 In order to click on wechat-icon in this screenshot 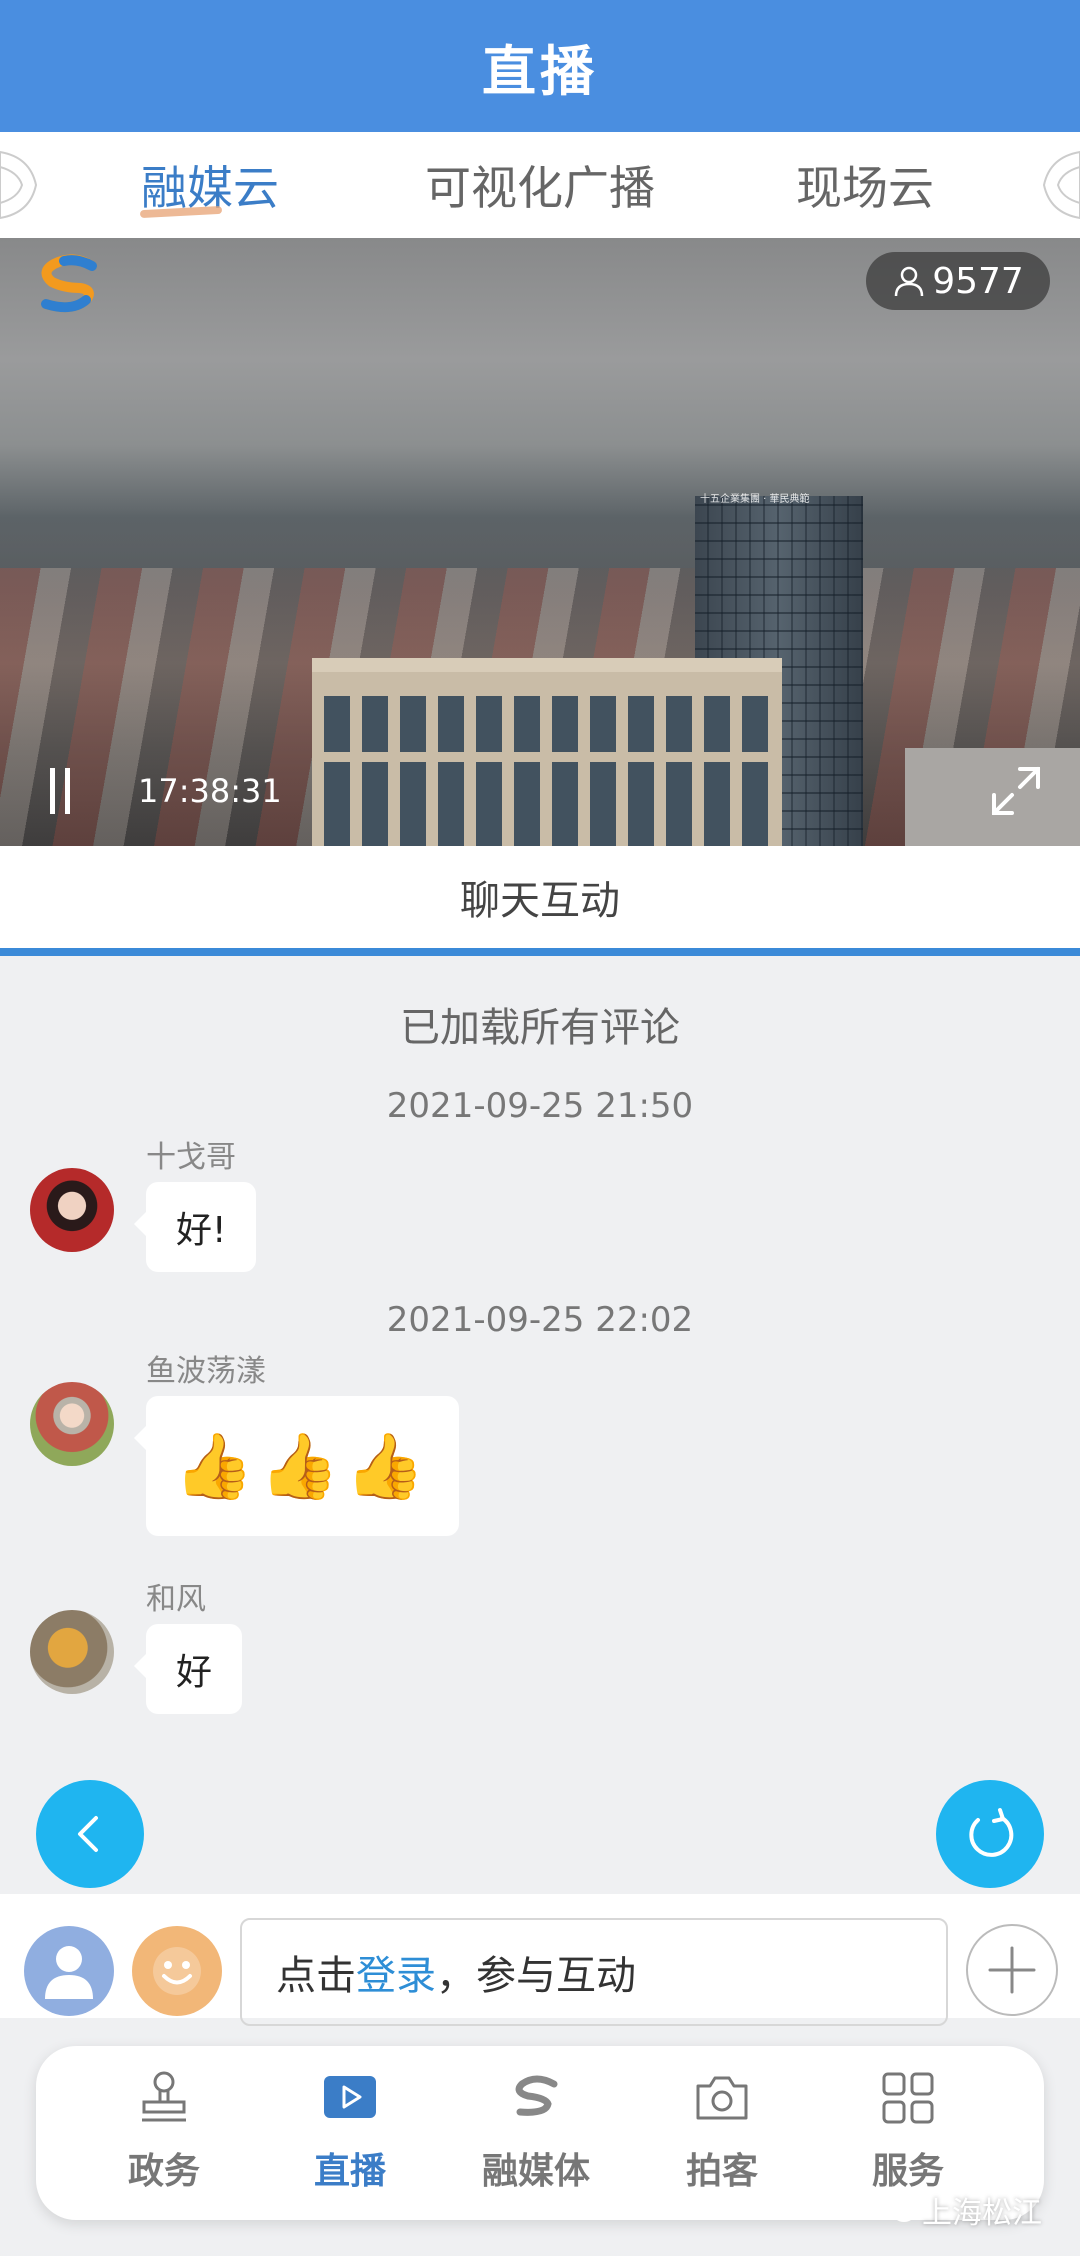, I will do `click(898, 2209)`.